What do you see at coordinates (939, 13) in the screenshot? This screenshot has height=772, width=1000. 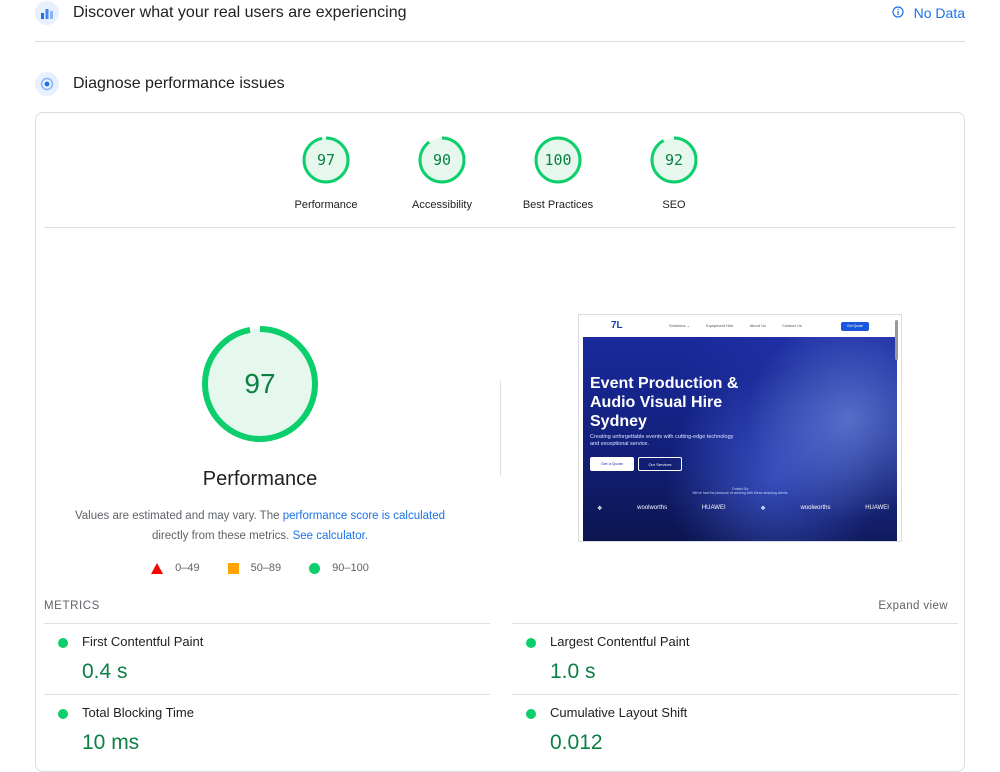 I see `no-data-label: No Data` at bounding box center [939, 13].